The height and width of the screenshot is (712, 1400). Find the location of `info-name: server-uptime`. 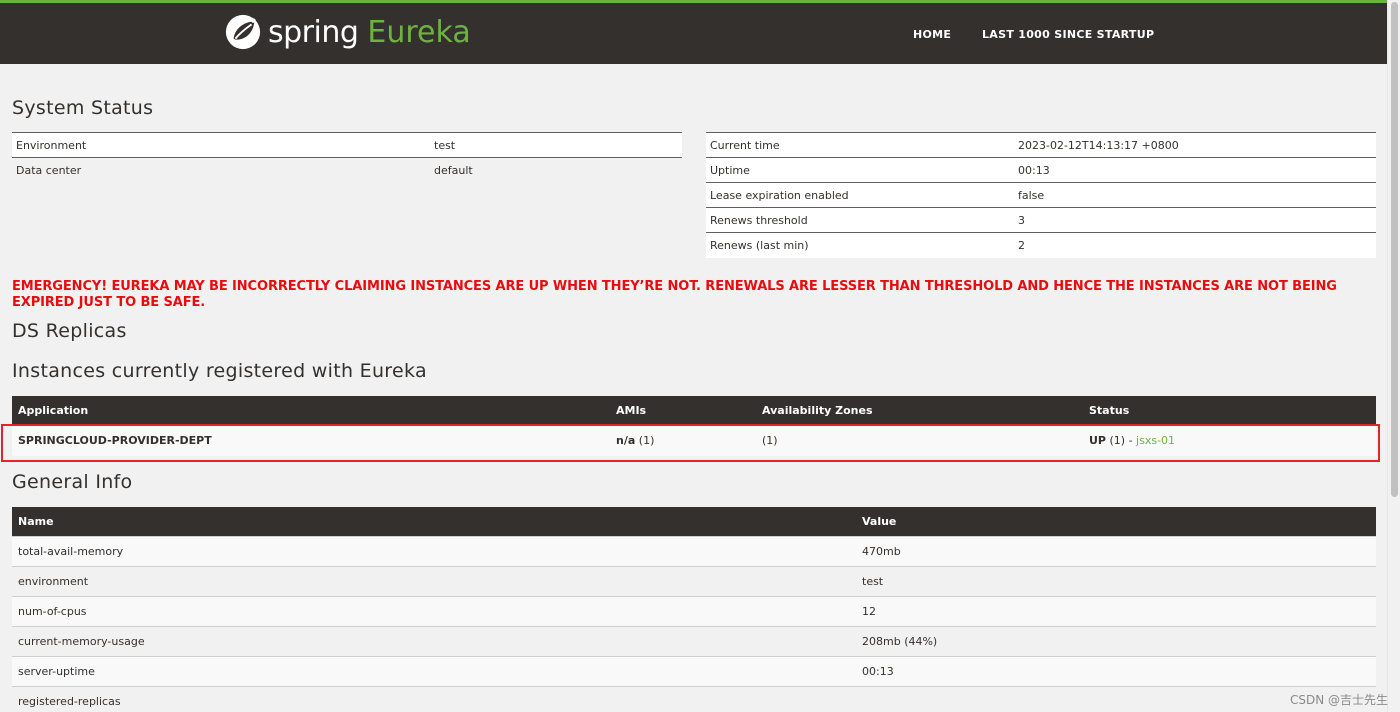

info-name: server-uptime is located at coordinates (434, 670).